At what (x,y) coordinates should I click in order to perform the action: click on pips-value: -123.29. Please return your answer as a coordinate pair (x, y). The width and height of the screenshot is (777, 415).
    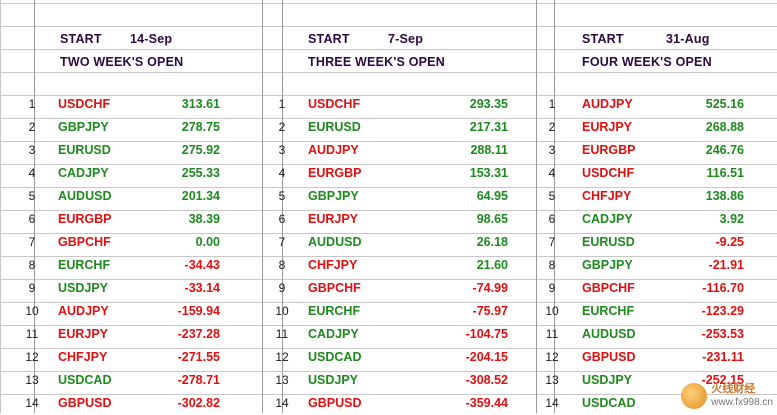
    Looking at the image, I should click on (722, 311).